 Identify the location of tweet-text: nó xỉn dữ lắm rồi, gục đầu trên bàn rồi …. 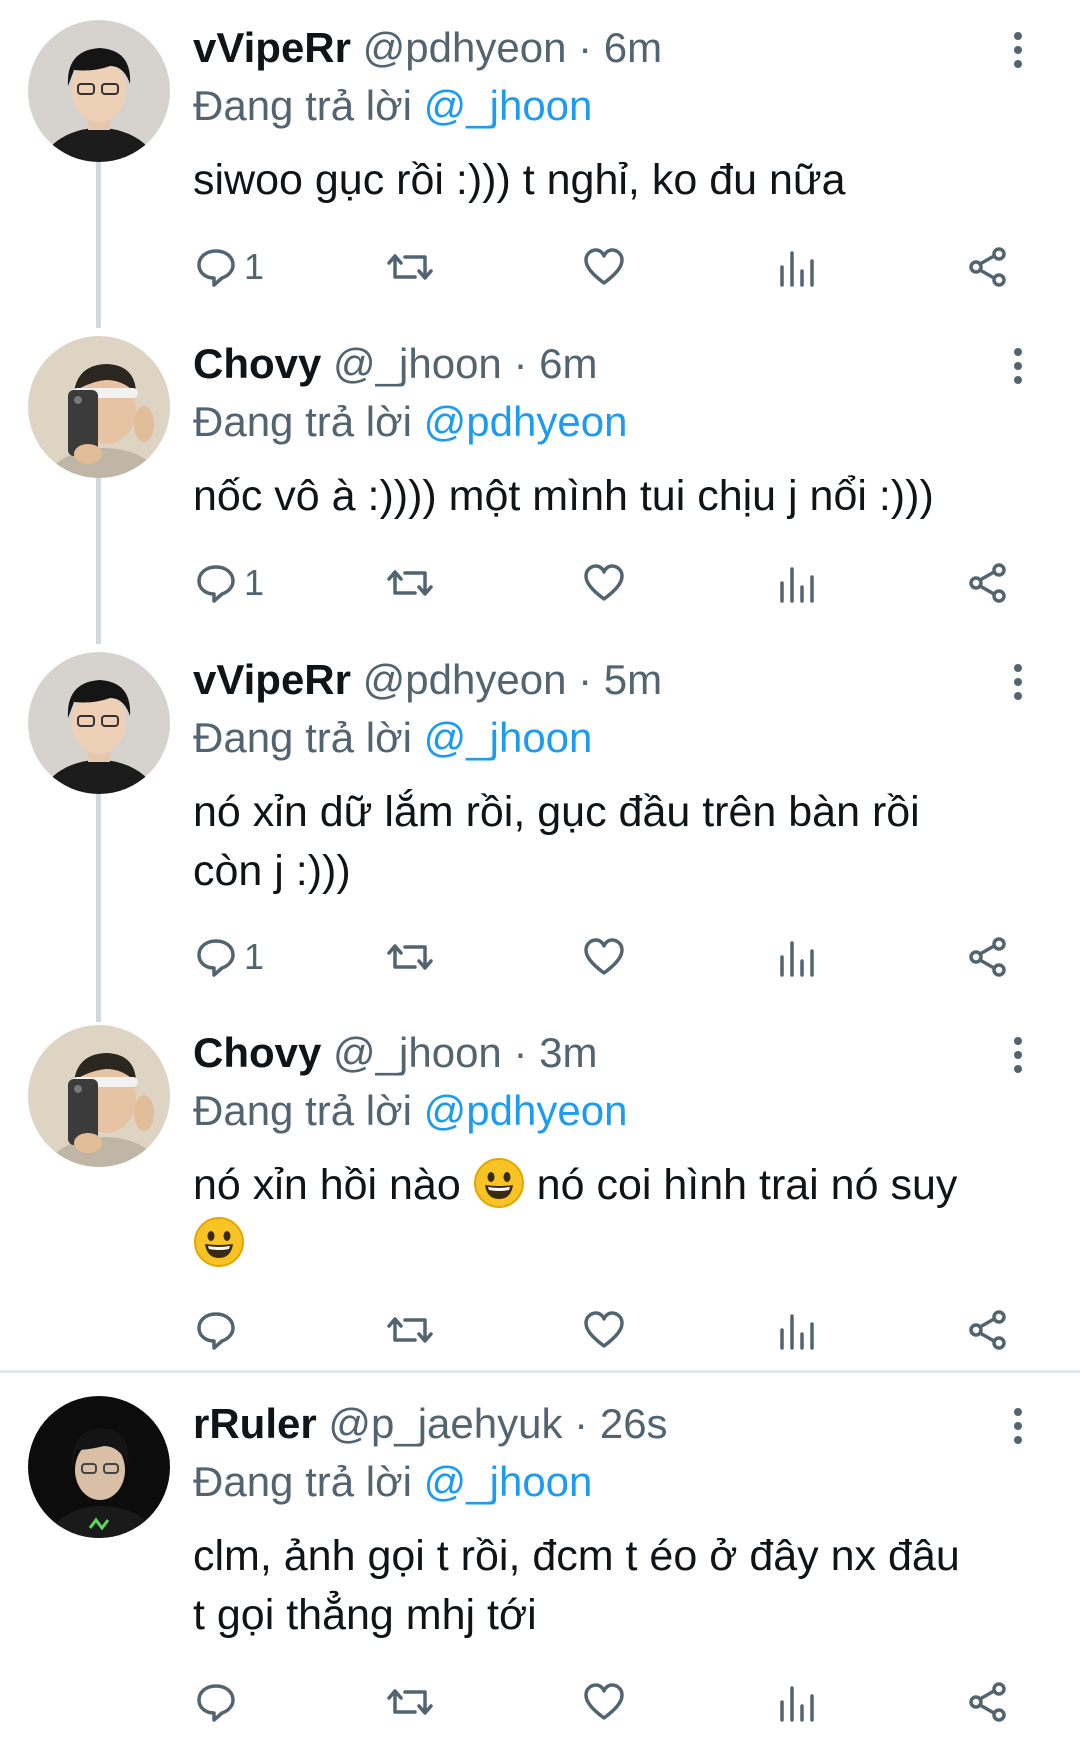
(623, 842).